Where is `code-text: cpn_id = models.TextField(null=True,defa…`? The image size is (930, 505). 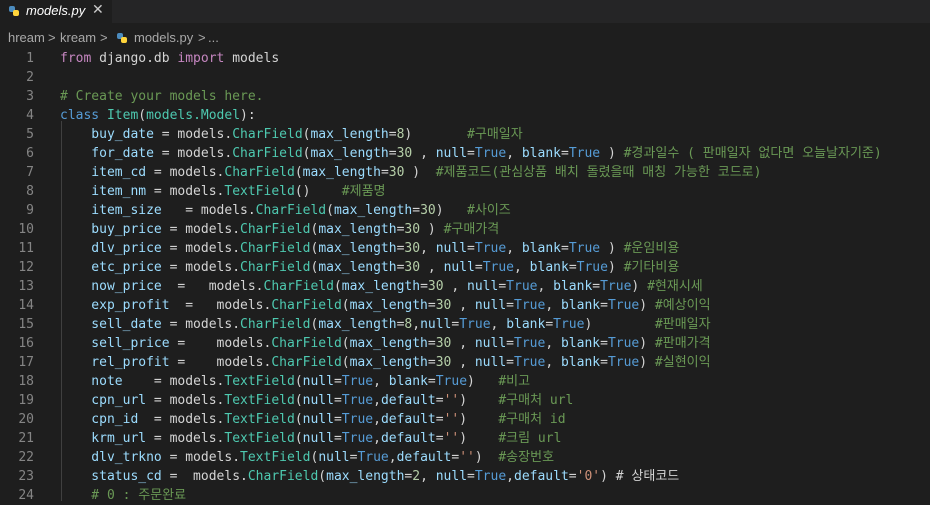
code-text: cpn_id = models.TextField(null=True,defa… is located at coordinates (313, 419).